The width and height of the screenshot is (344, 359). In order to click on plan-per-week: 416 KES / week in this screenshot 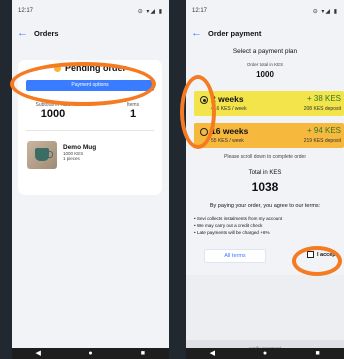, I will do `click(229, 109)`.